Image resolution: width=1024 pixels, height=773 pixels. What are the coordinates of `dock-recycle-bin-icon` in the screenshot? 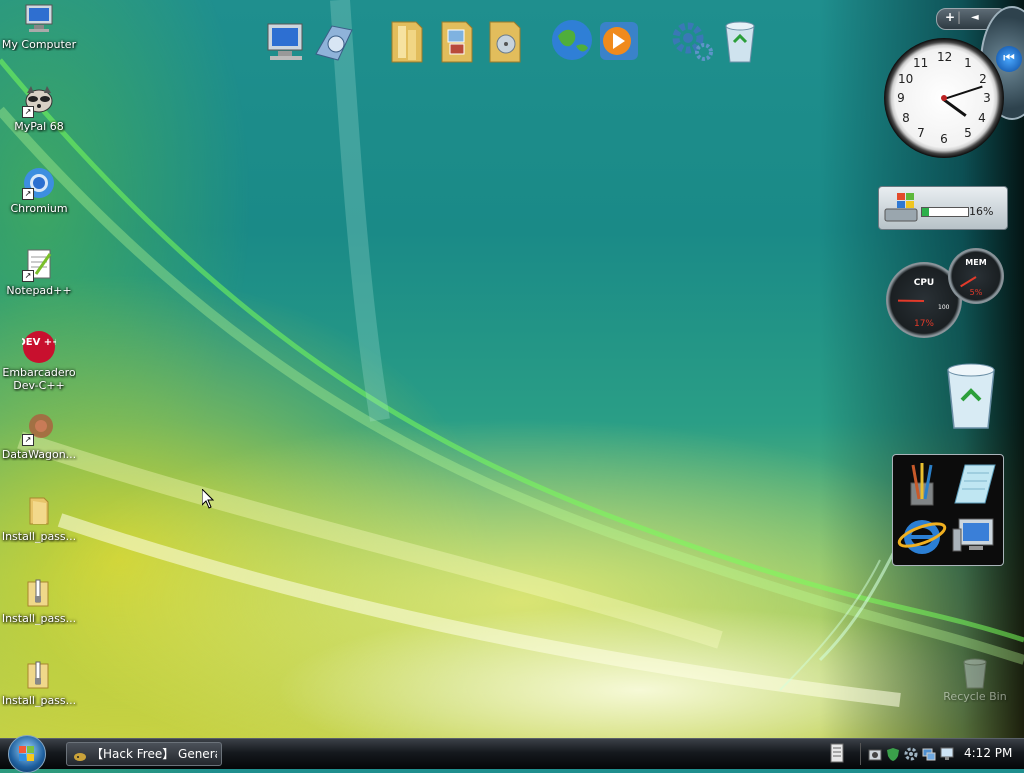 It's located at (740, 41).